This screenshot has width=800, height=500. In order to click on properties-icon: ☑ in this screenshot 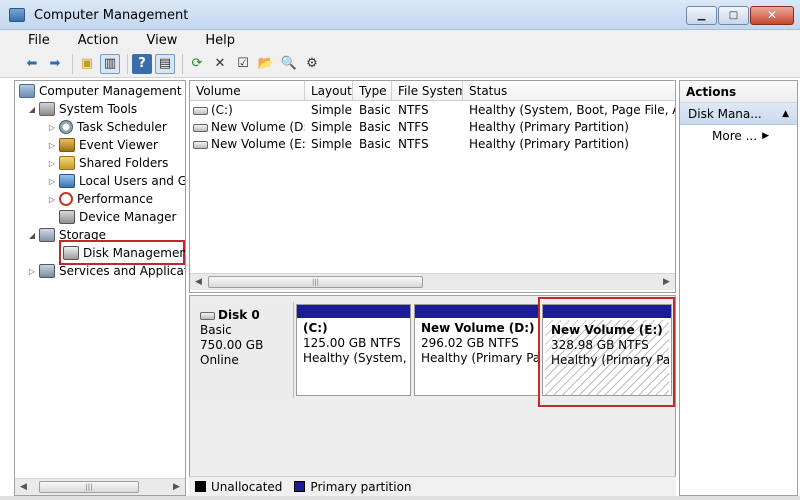, I will do `click(243, 64)`.